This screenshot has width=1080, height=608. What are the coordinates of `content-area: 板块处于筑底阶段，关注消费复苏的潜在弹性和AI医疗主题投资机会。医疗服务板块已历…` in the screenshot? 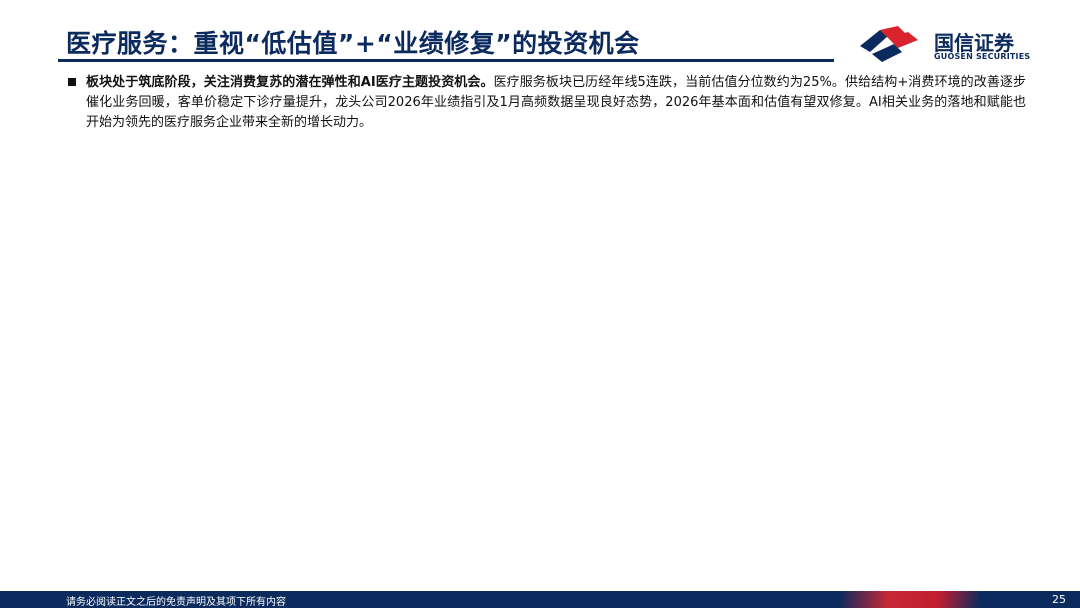 It's located at (546, 103).